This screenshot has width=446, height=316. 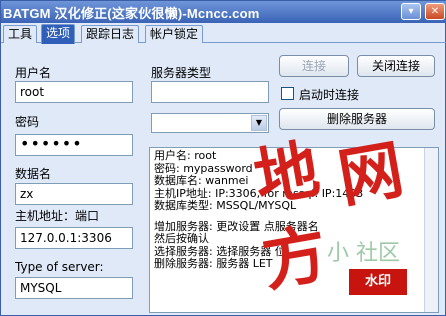 I want to click on username-field: root, so click(x=74, y=92).